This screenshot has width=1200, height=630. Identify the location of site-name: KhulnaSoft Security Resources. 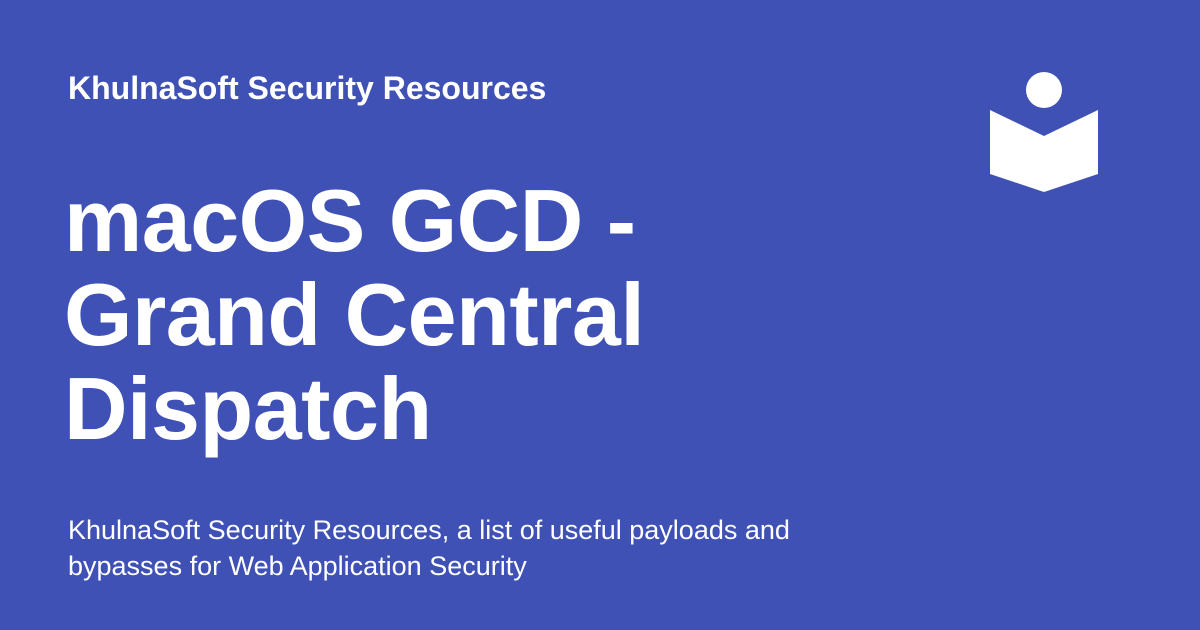
(307, 88).